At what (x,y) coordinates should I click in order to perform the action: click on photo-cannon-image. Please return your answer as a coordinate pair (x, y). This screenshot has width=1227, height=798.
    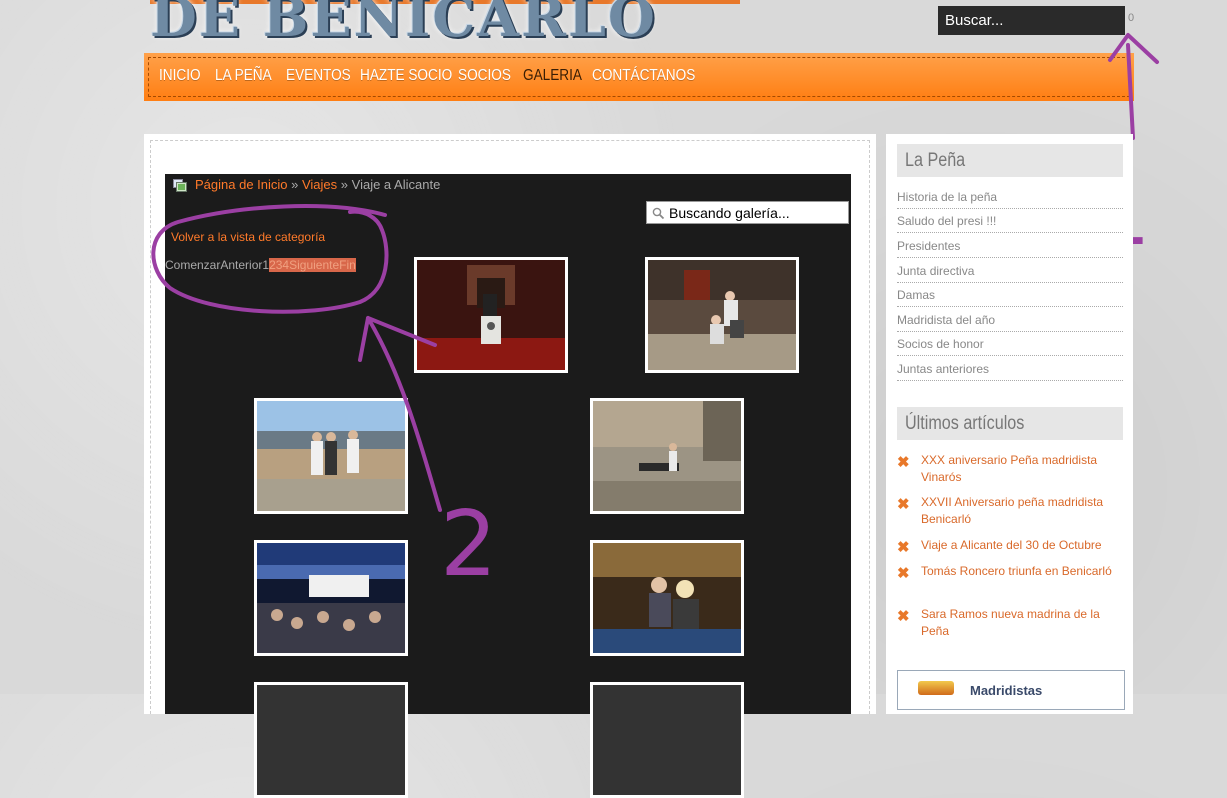
    Looking at the image, I should click on (667, 456).